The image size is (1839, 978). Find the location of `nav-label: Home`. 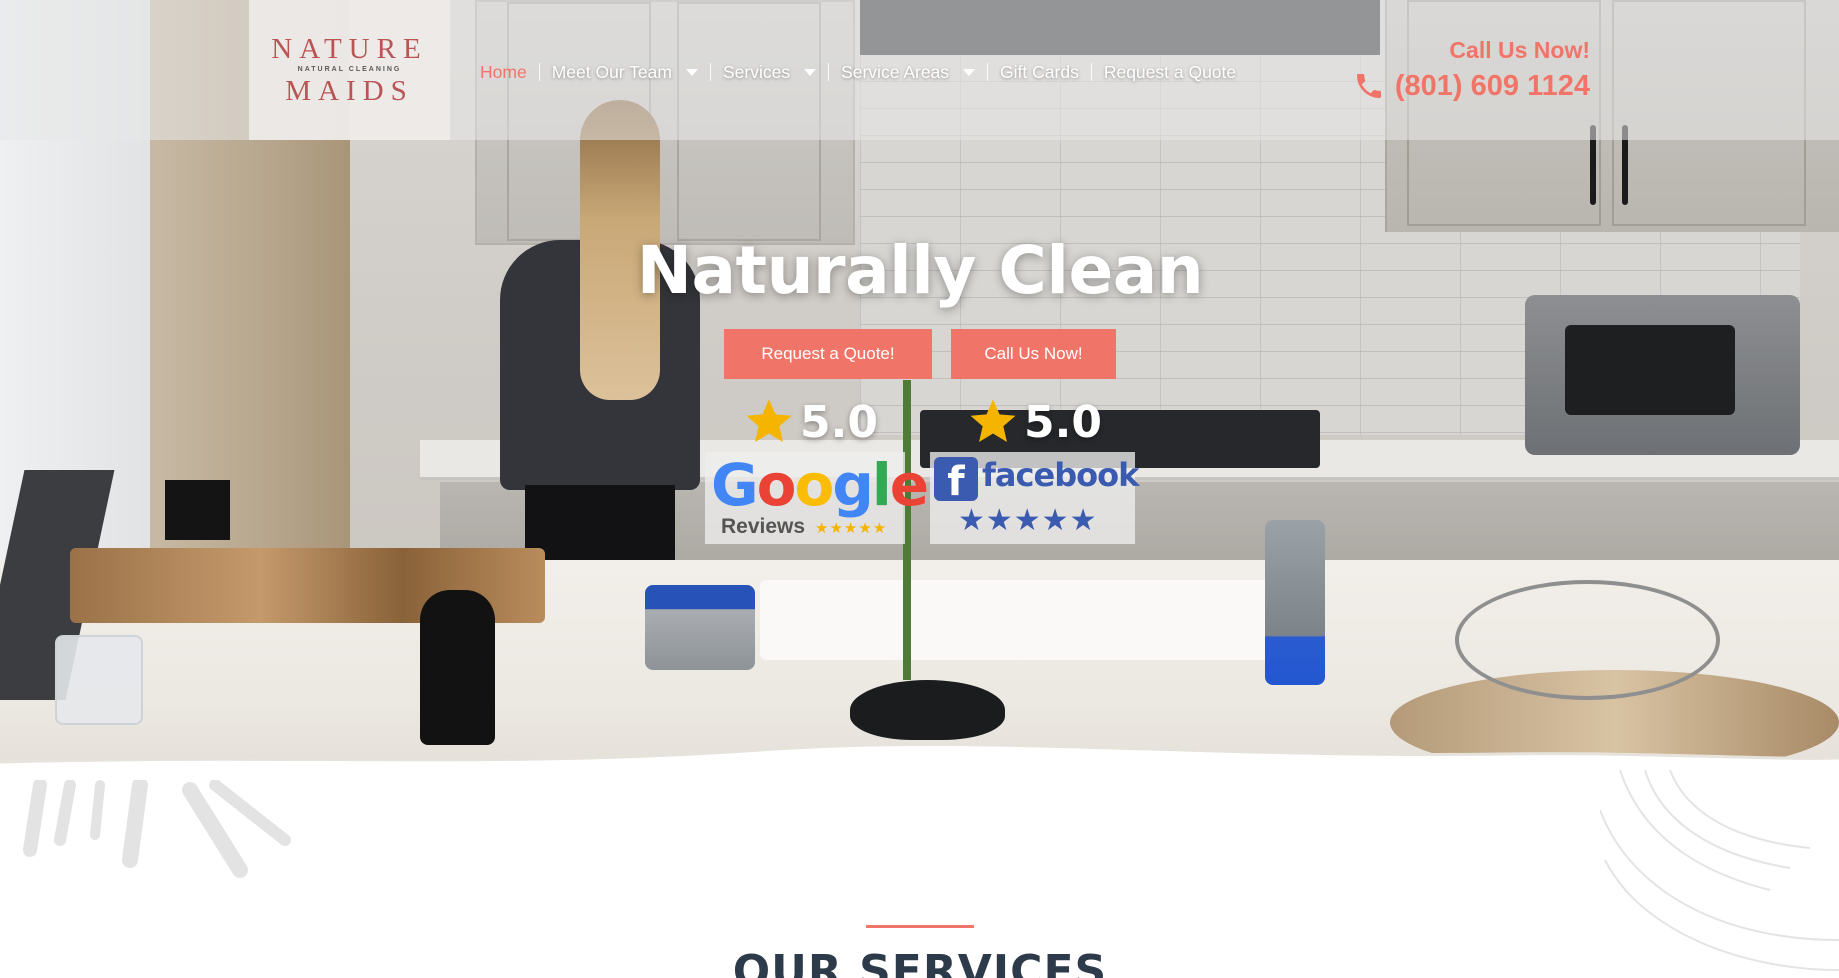

nav-label: Home is located at coordinates (503, 71).